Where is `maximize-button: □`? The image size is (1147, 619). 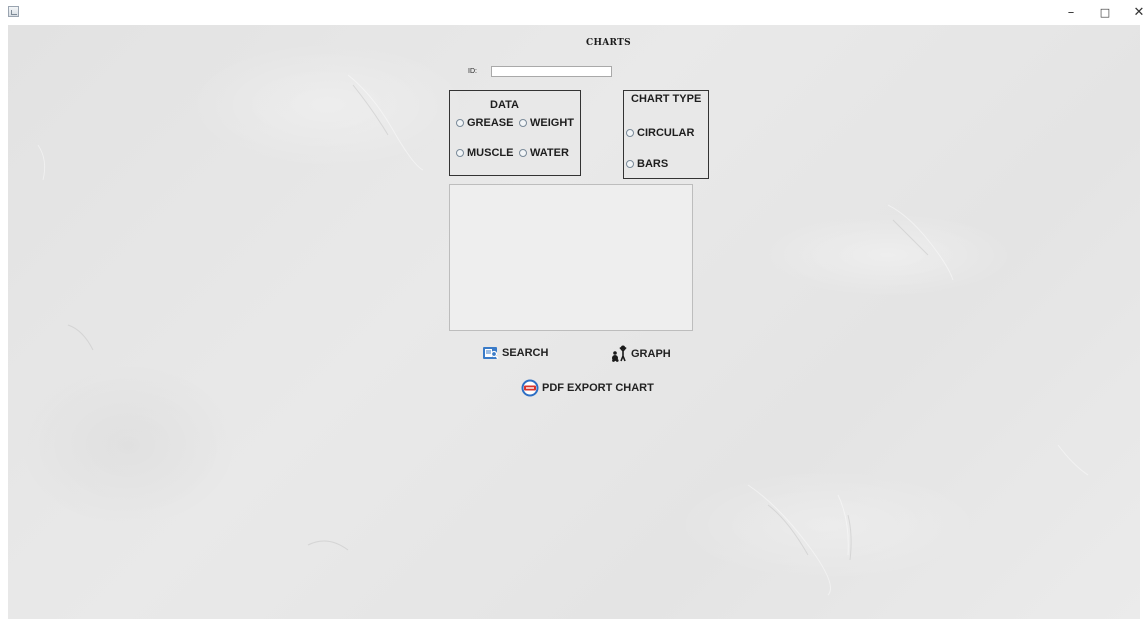
maximize-button: □ is located at coordinates (1105, 13).